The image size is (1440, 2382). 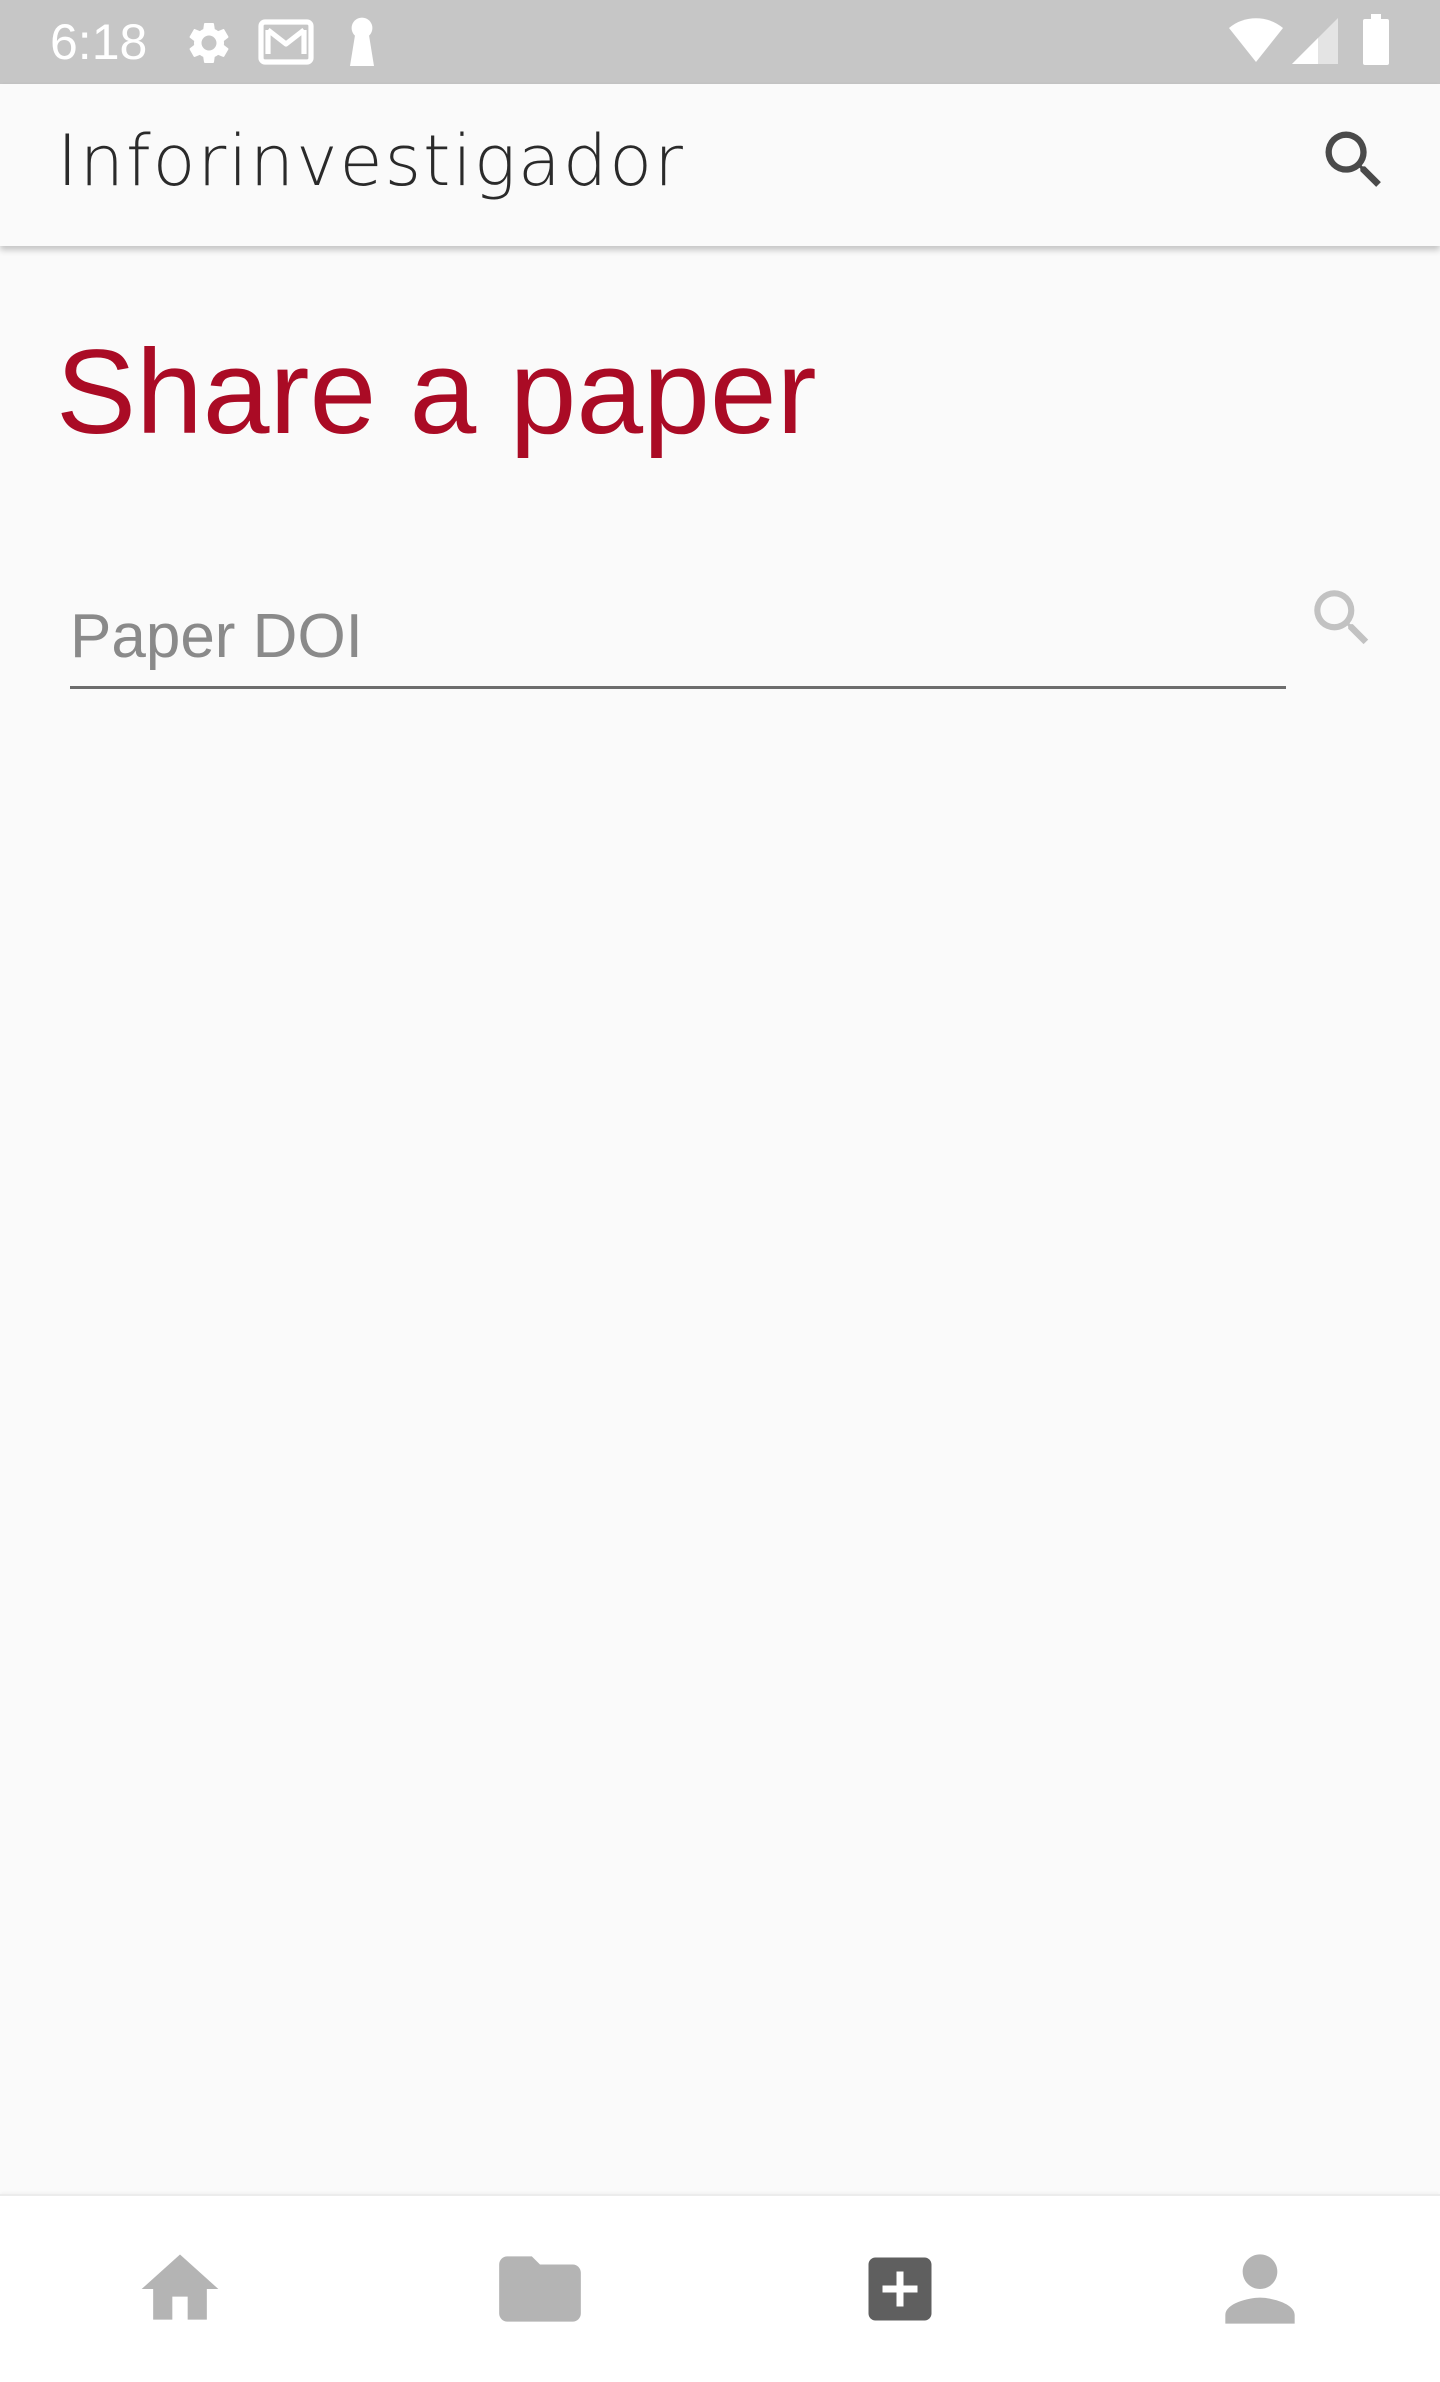 I want to click on home-icon, so click(x=180, y=2287).